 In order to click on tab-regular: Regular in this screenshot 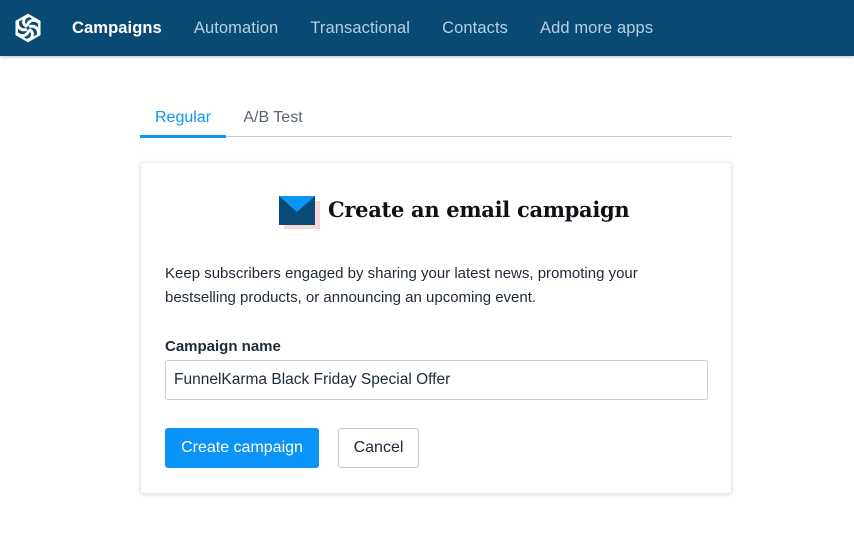, I will do `click(183, 121)`.